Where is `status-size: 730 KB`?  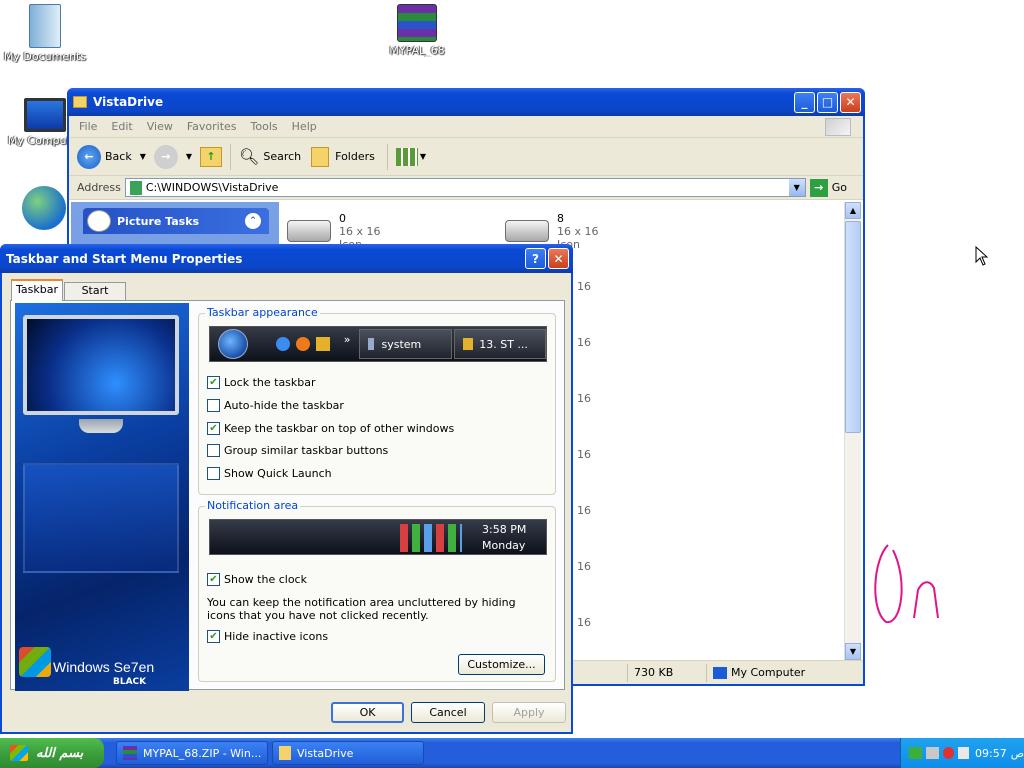
status-size: 730 KB is located at coordinates (654, 672).